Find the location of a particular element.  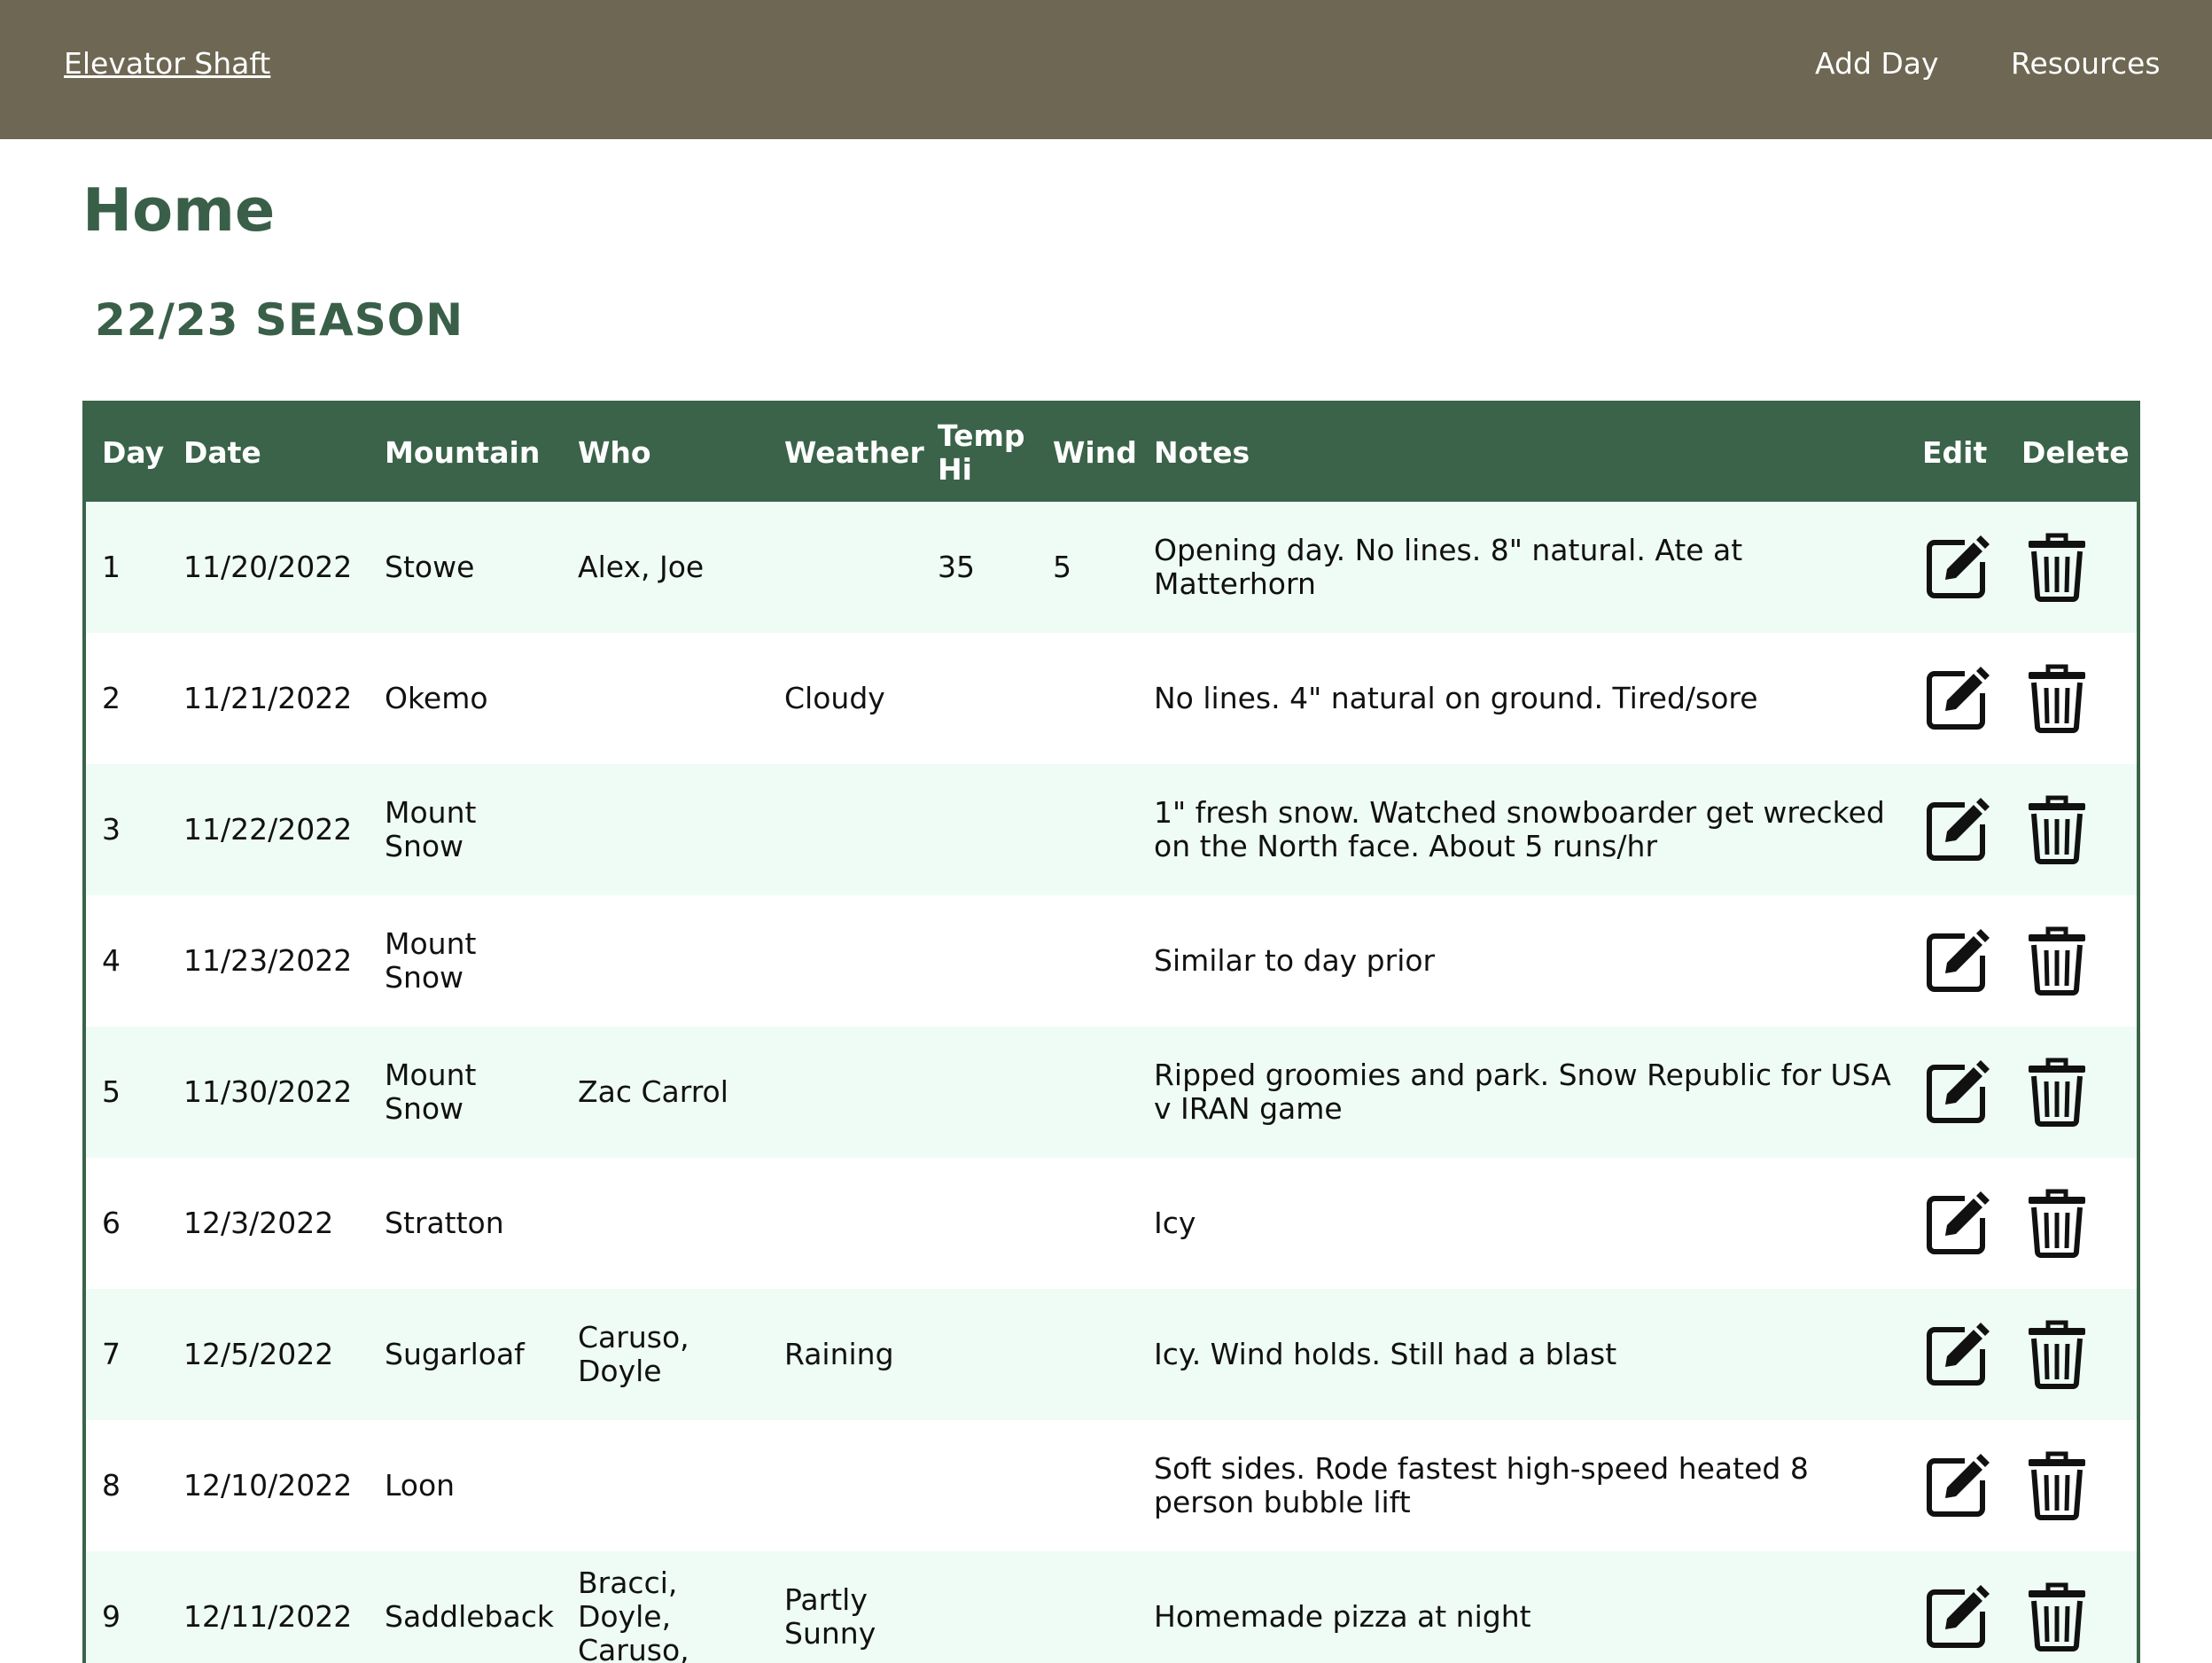

cell-day: 7 is located at coordinates (111, 1354).